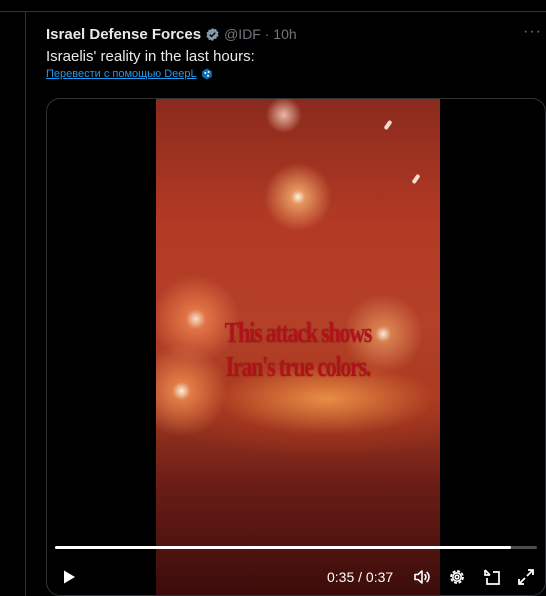 This screenshot has width=546, height=596. Describe the element at coordinates (69, 577) in the screenshot. I see `play-icon` at that location.